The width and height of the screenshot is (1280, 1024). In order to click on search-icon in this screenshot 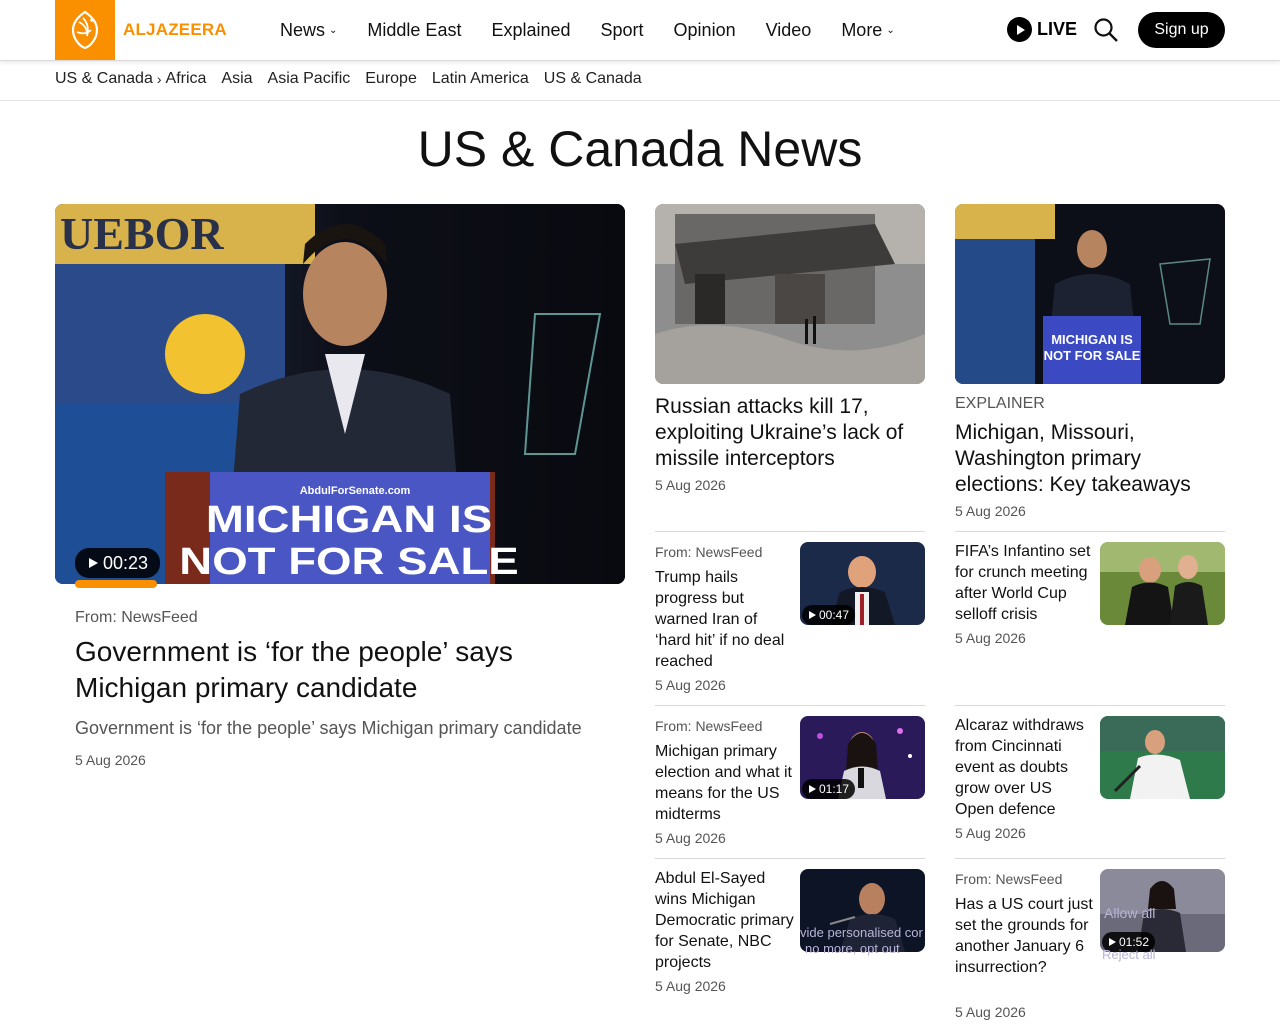, I will do `click(1106, 30)`.